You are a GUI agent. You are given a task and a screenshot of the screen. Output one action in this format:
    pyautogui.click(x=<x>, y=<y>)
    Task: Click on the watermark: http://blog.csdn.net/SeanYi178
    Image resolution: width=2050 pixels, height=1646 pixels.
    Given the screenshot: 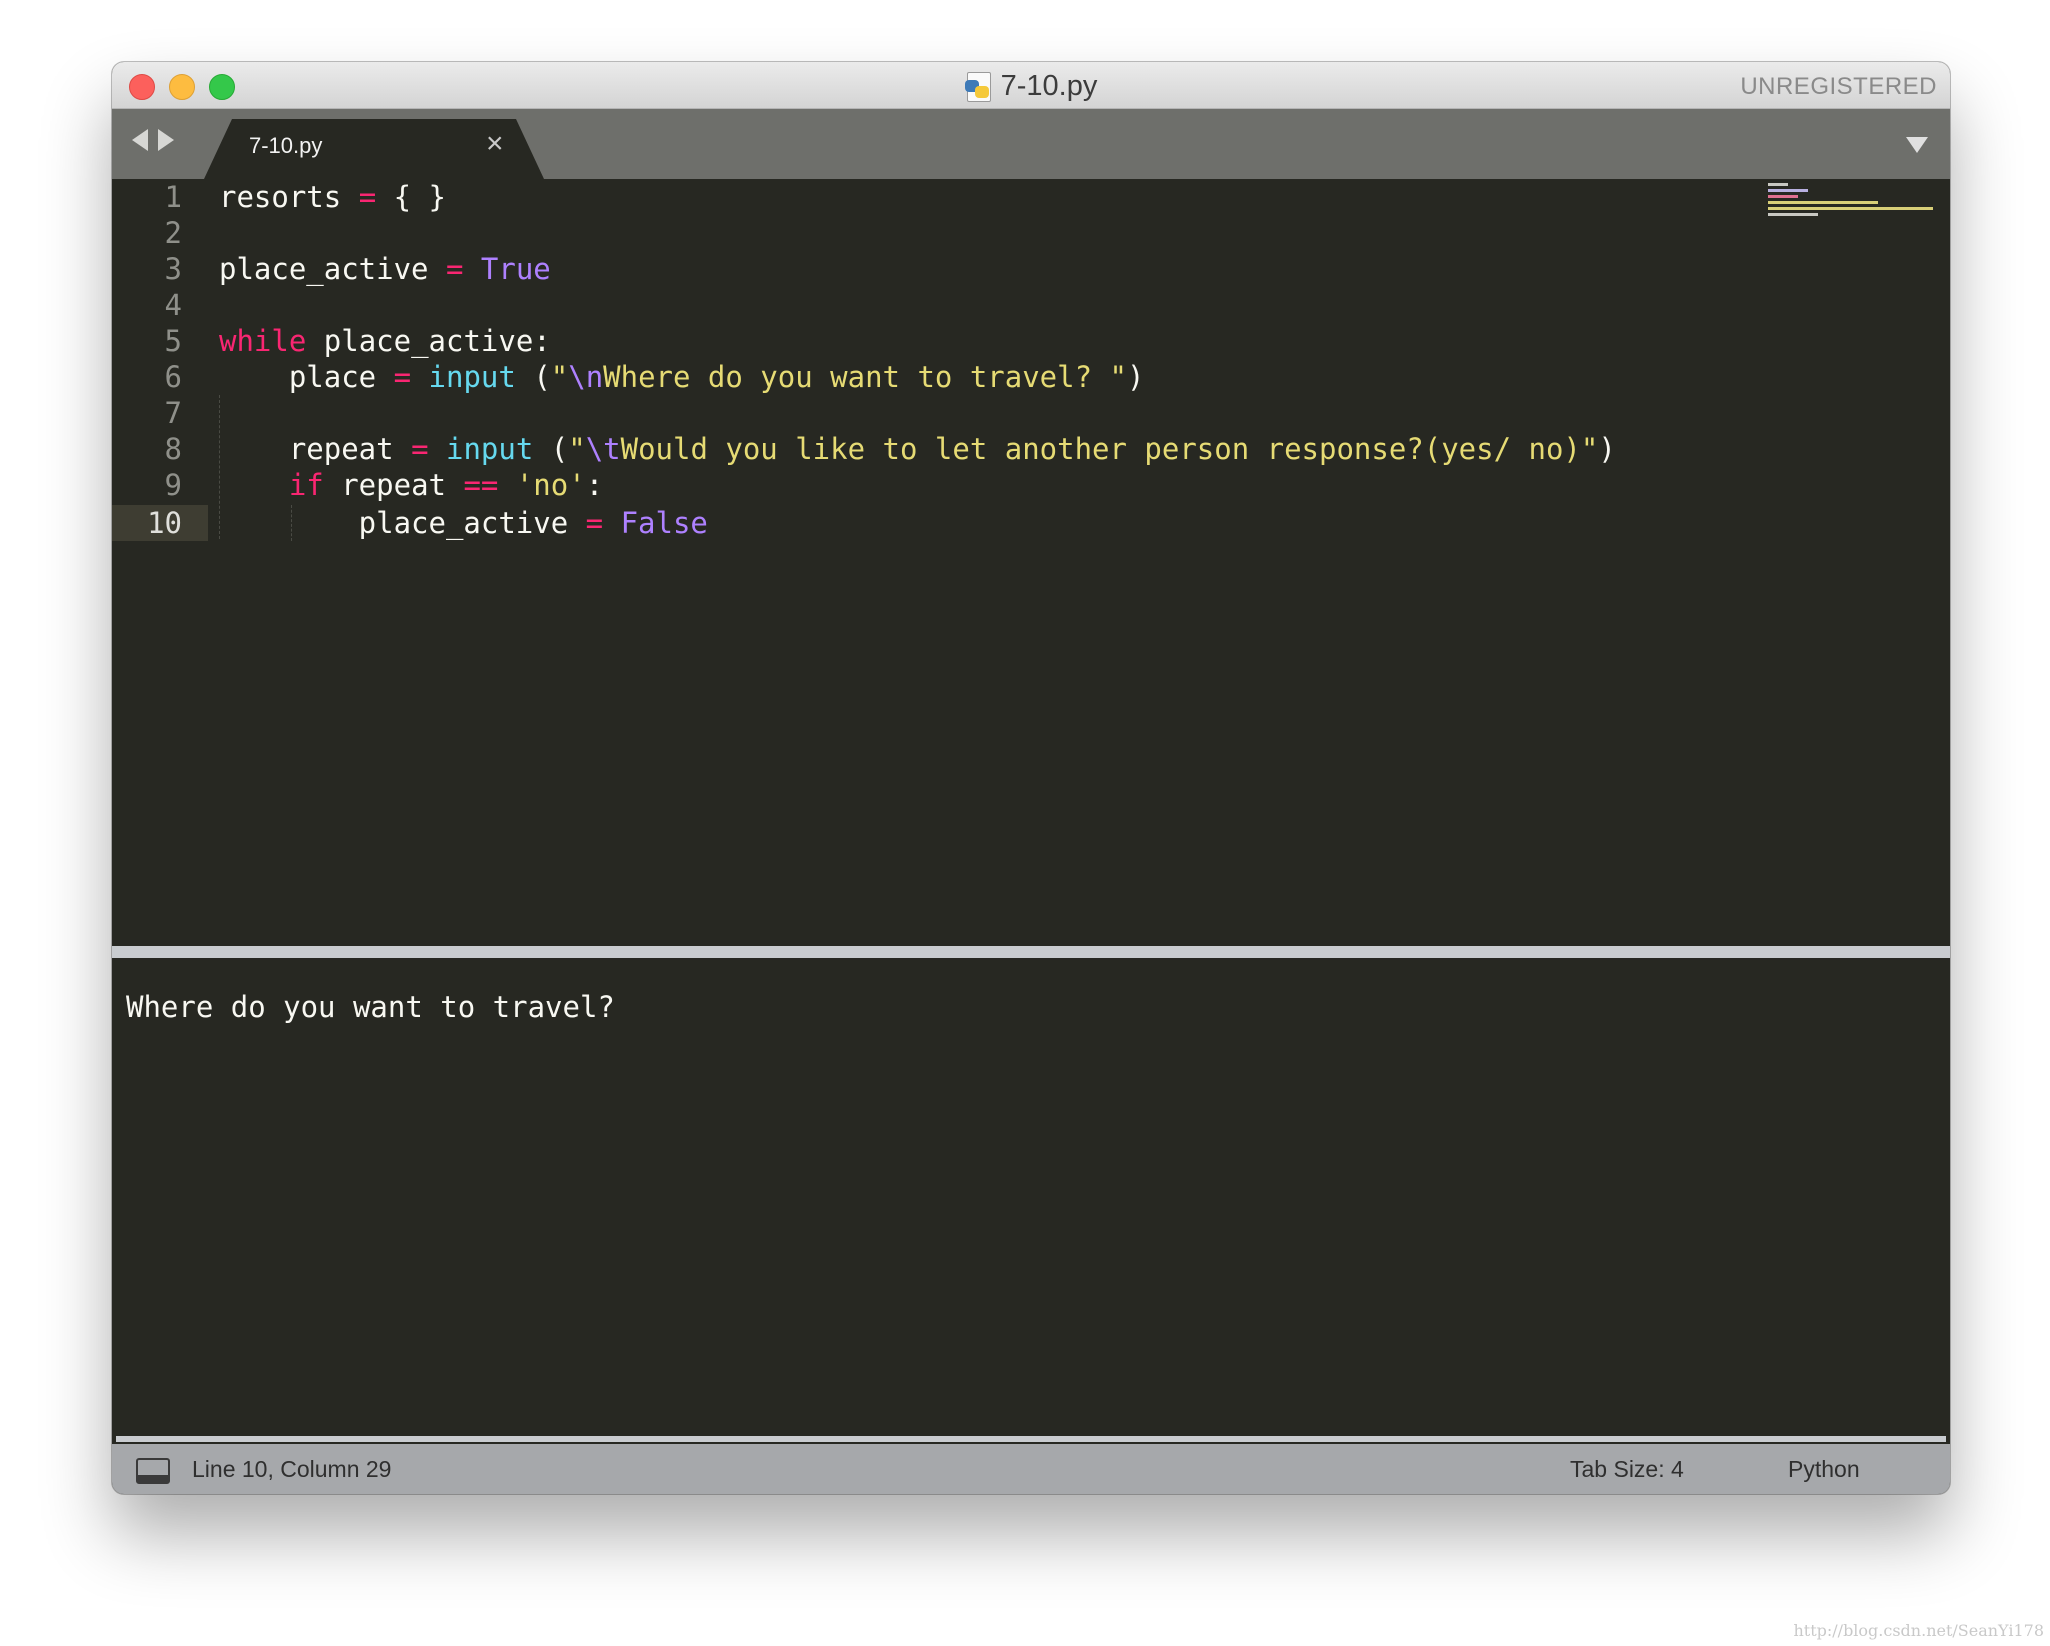 What is the action you would take?
    pyautogui.click(x=1918, y=1630)
    